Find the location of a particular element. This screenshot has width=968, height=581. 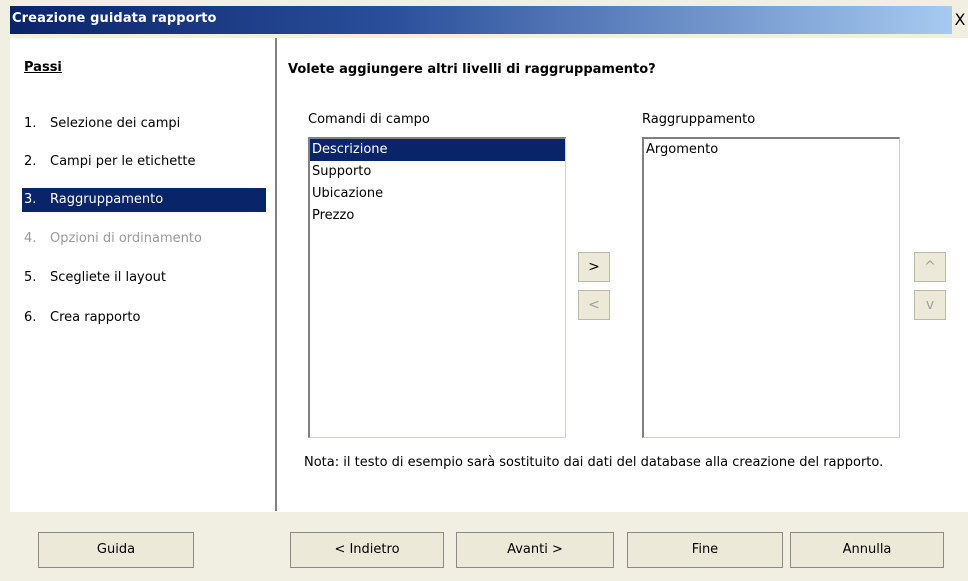

step-number: 1. is located at coordinates (30, 123).